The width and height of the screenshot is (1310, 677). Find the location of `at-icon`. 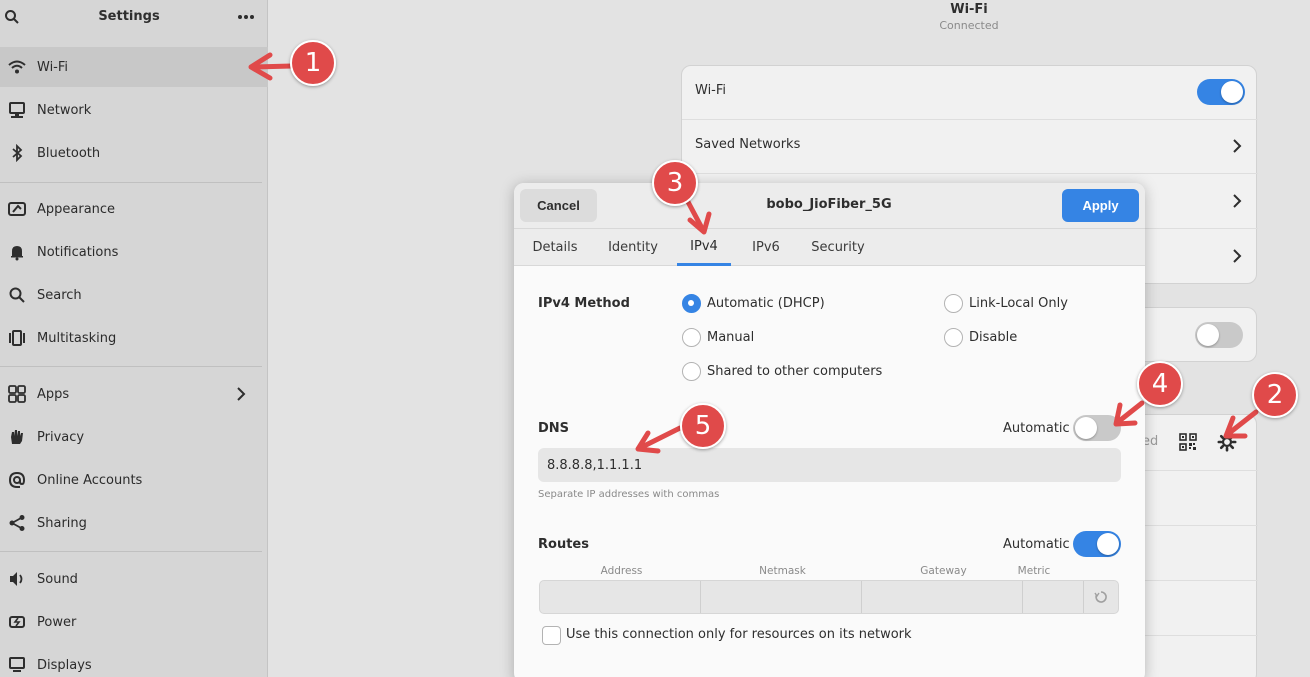

at-icon is located at coordinates (17, 480).